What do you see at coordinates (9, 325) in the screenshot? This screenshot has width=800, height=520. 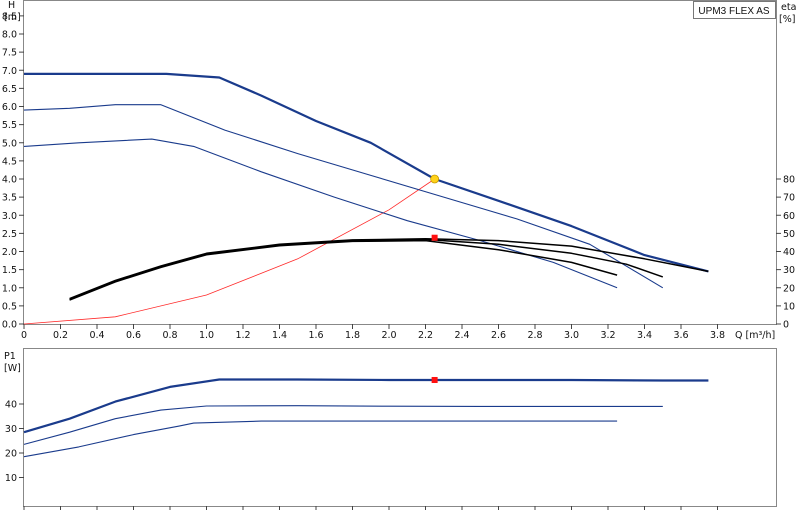 I see `y-tick-label: 0.0` at bounding box center [9, 325].